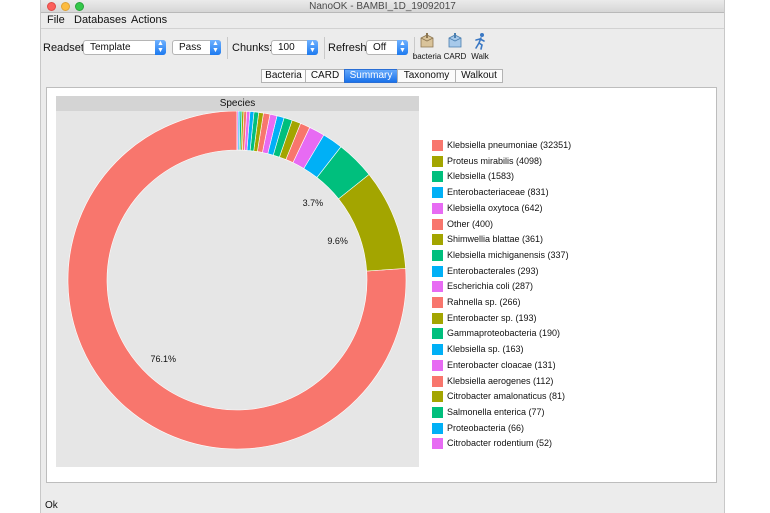  I want to click on minimize-window-button, so click(65, 6).